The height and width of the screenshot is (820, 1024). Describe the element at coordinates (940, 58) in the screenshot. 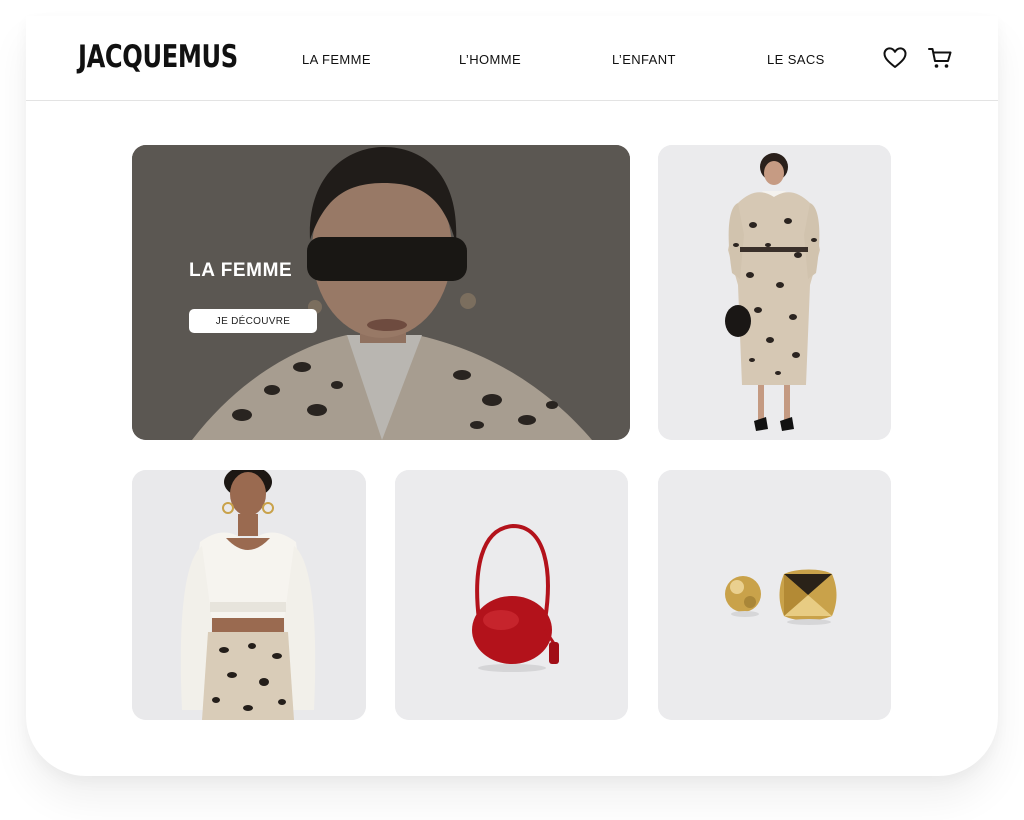

I see `cart-icon` at that location.